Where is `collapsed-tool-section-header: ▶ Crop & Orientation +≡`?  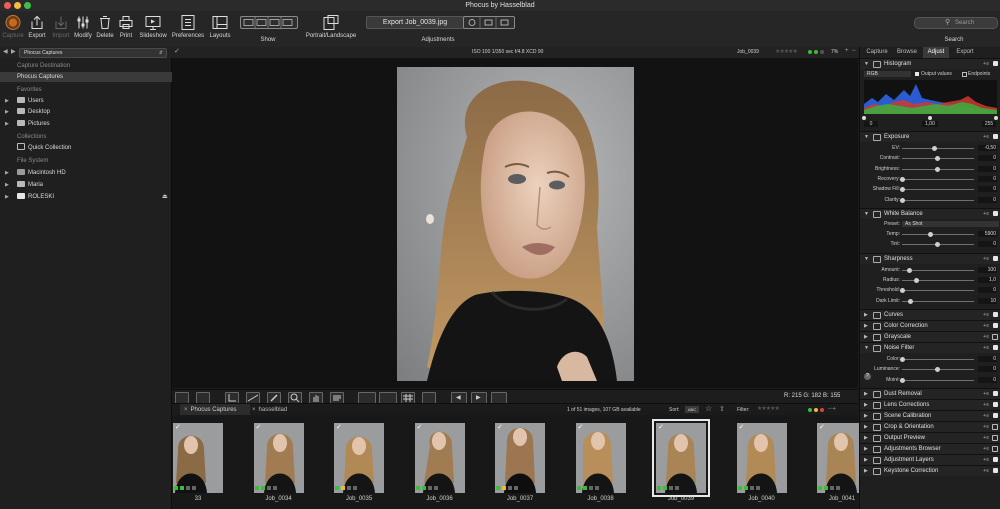
collapsed-tool-section-header: ▶ Crop & Orientation +≡ is located at coordinates (930, 426).